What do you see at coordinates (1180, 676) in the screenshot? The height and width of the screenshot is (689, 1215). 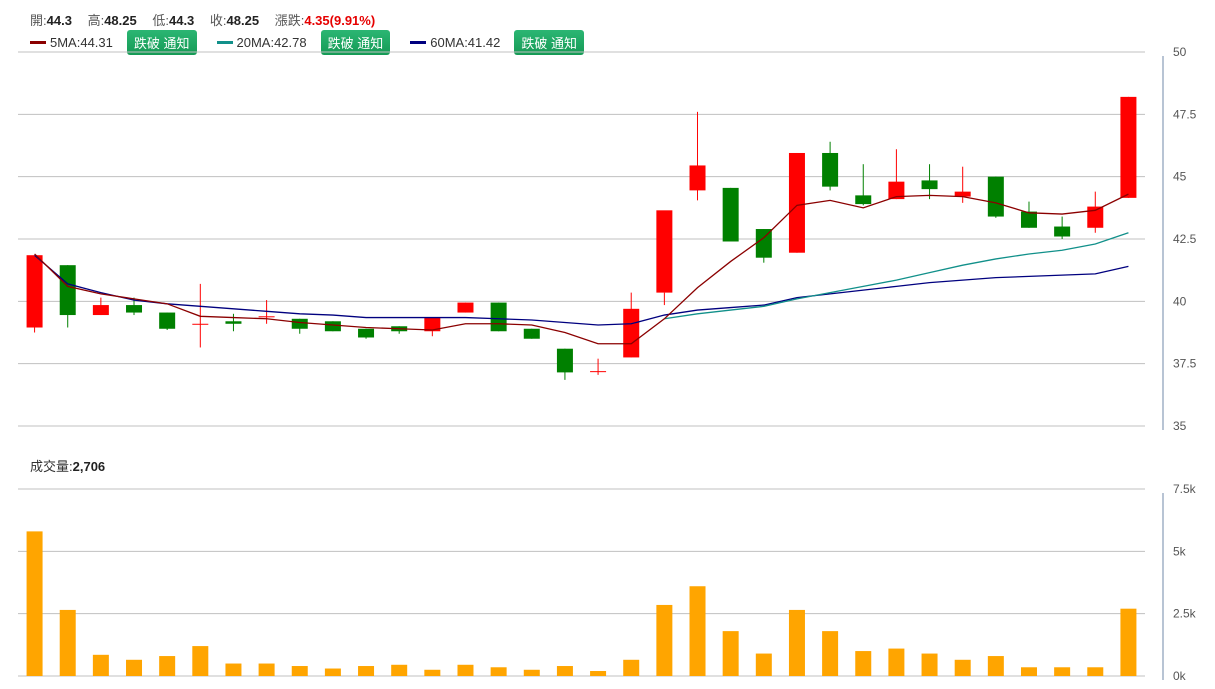 I see `volume-tick-label: 0k` at bounding box center [1180, 676].